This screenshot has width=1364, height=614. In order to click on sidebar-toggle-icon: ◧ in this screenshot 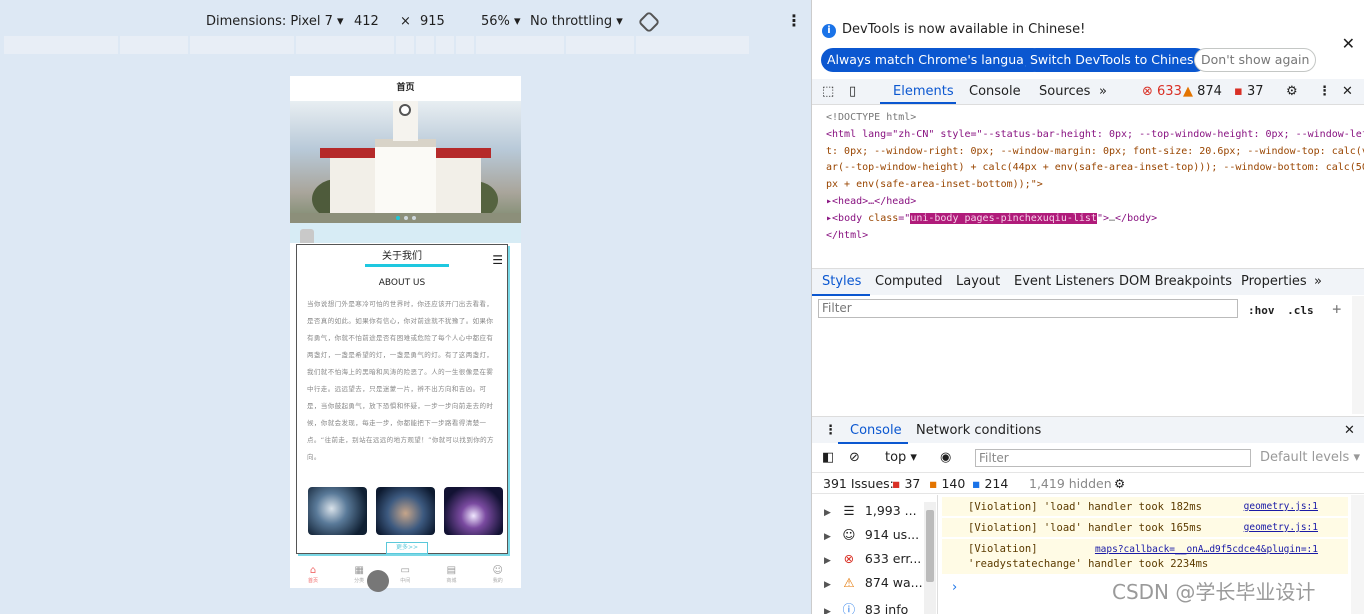, I will do `click(828, 457)`.